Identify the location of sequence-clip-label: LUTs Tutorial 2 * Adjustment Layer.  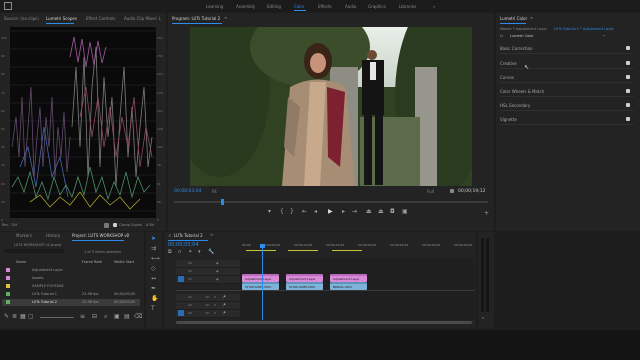
(584, 29).